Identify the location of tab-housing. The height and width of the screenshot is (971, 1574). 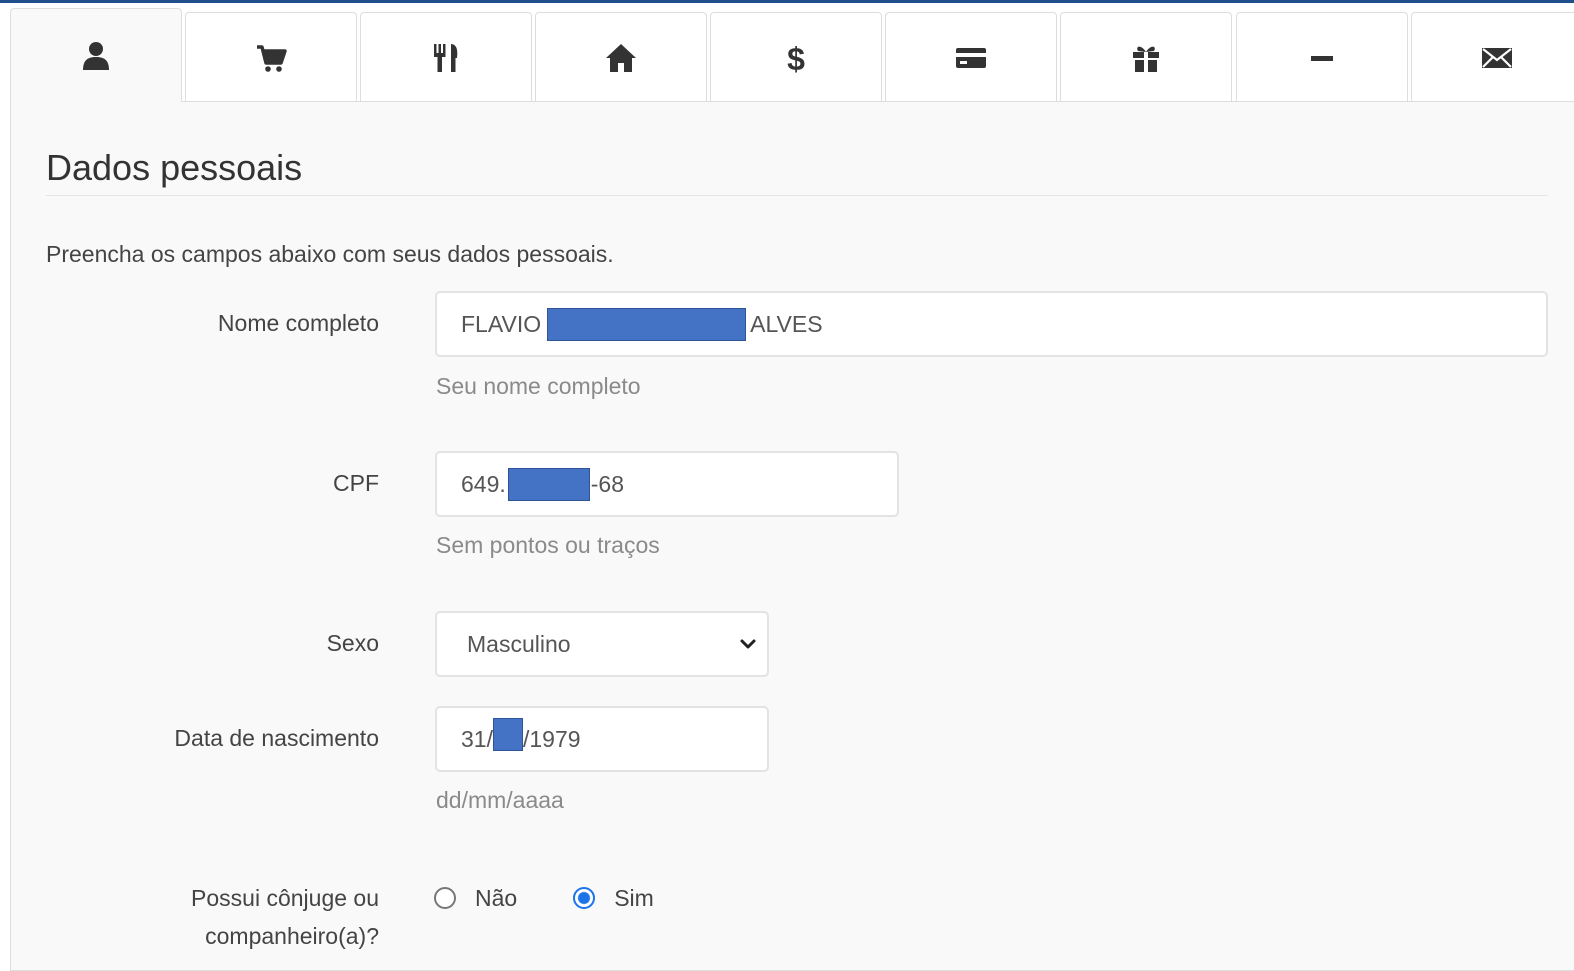
(621, 57).